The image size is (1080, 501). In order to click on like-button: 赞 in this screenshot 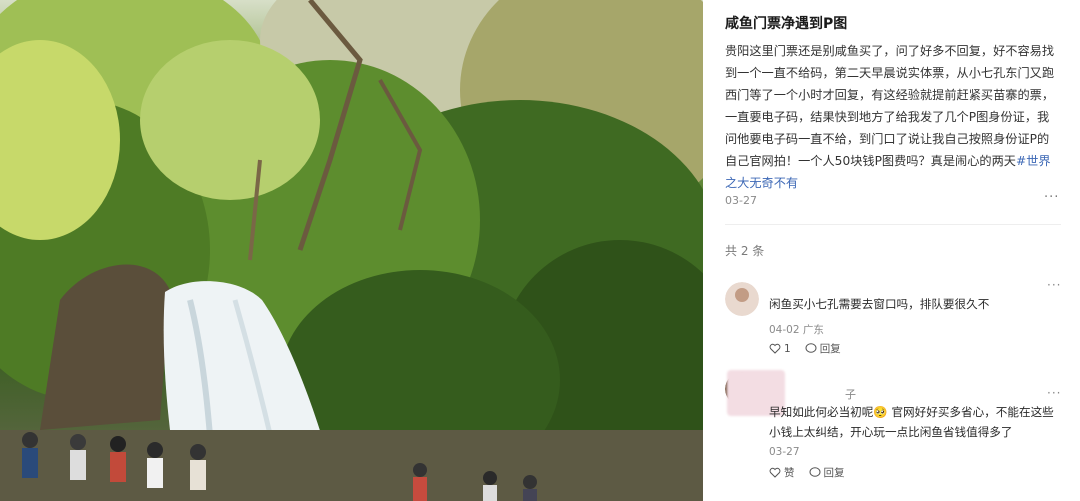, I will do `click(782, 472)`.